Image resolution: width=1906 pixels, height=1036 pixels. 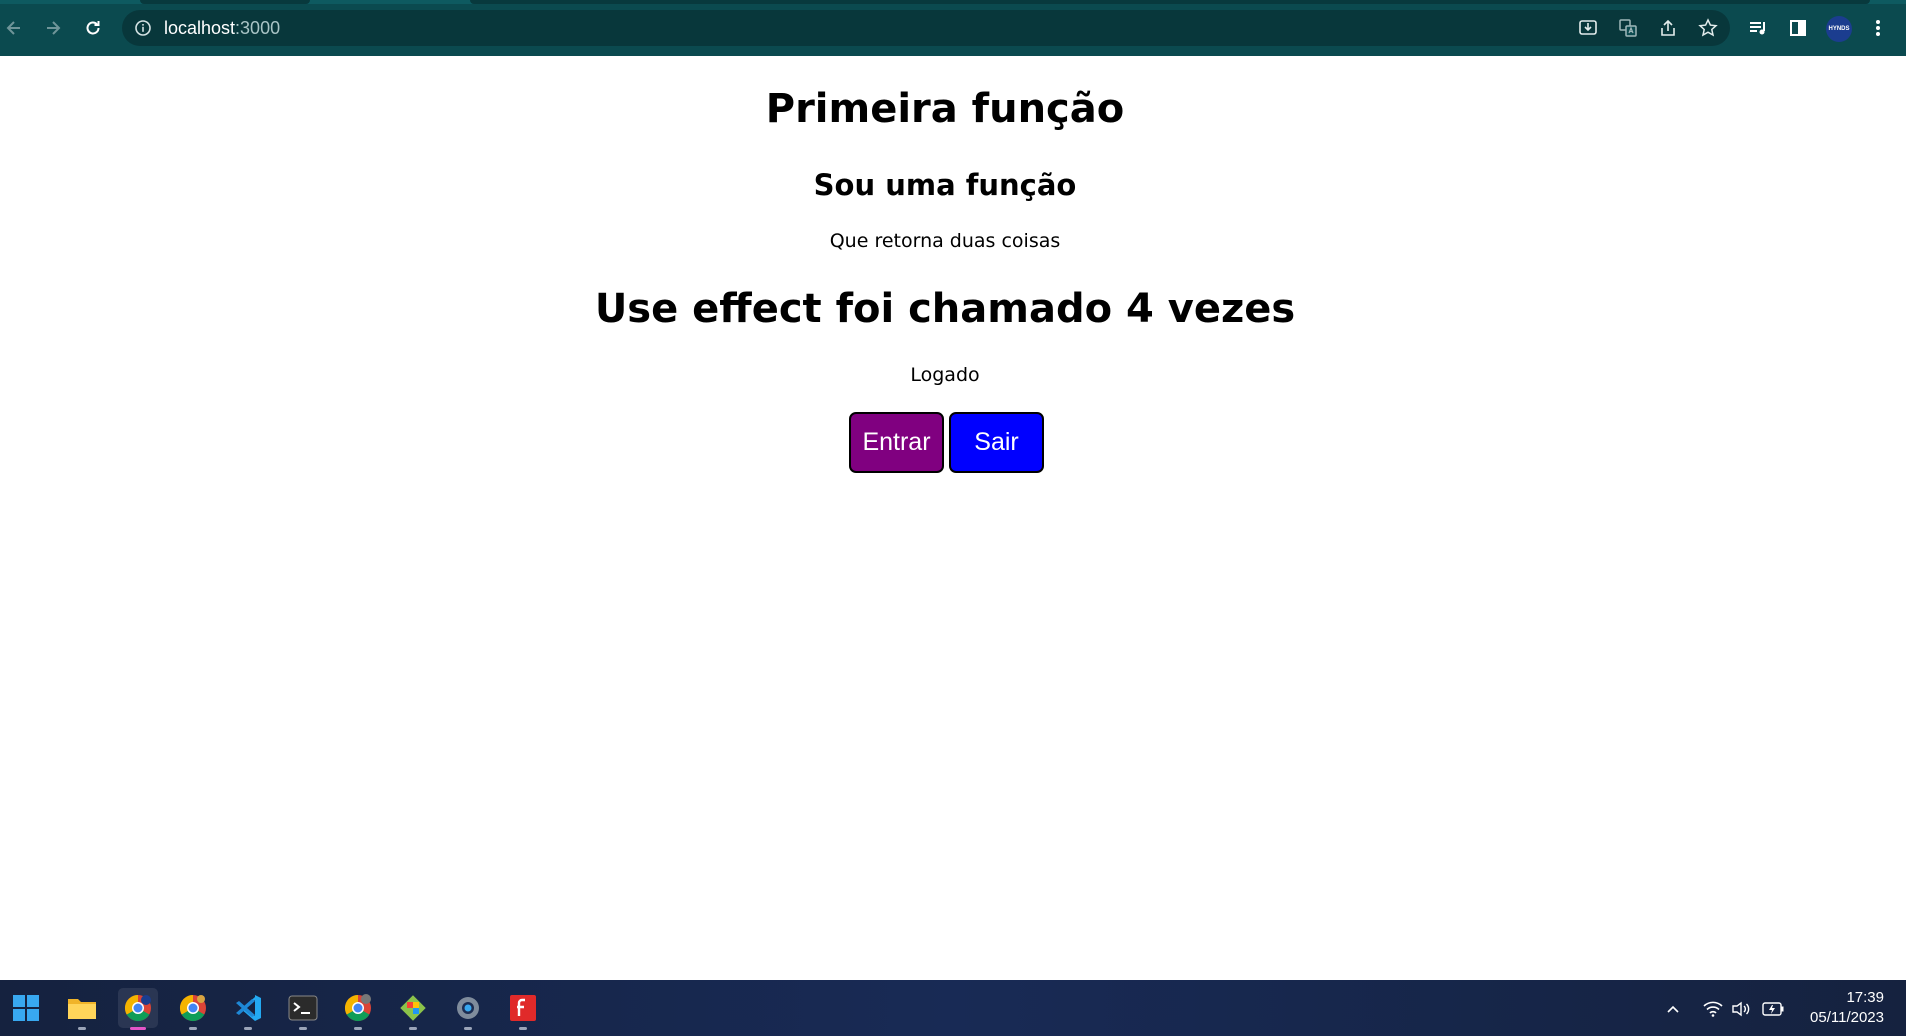 I want to click on taskbar-chrome-hynds, so click(x=138, y=1009).